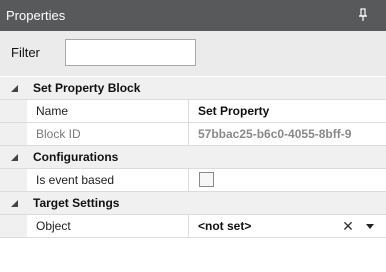 The width and height of the screenshot is (386, 272). Describe the element at coordinates (193, 15) in the screenshot. I see `panel-titlebar: Properties` at that location.